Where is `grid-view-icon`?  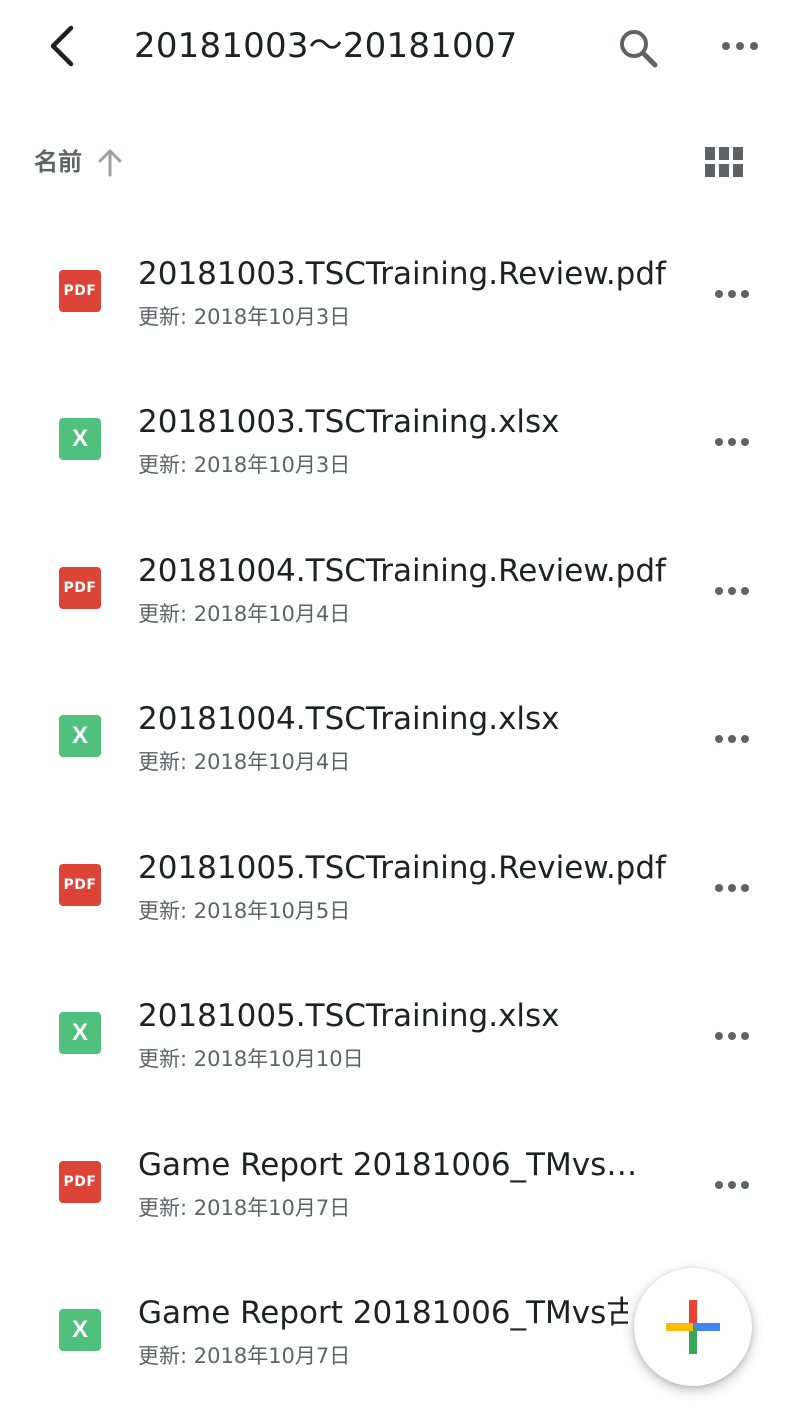 grid-view-icon is located at coordinates (724, 162).